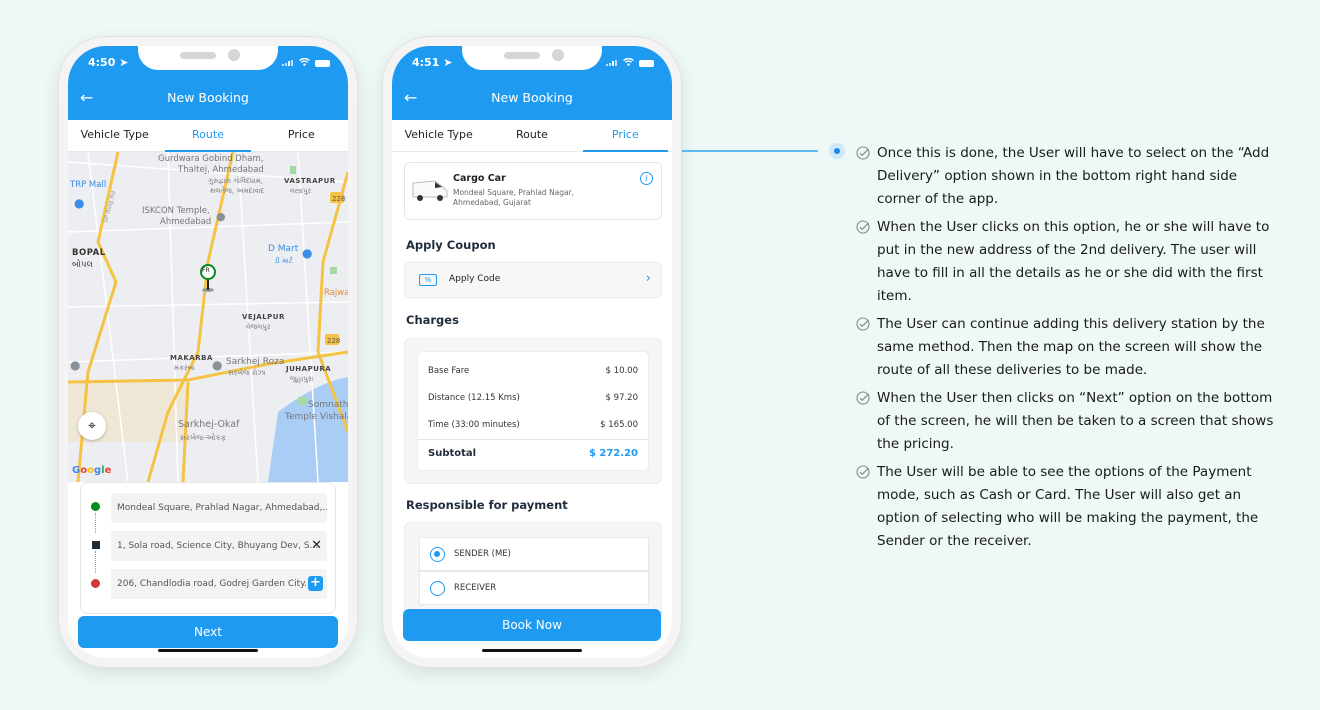 The width and height of the screenshot is (1320, 710). Describe the element at coordinates (533, 439) in the screenshot. I see `divider` at that location.